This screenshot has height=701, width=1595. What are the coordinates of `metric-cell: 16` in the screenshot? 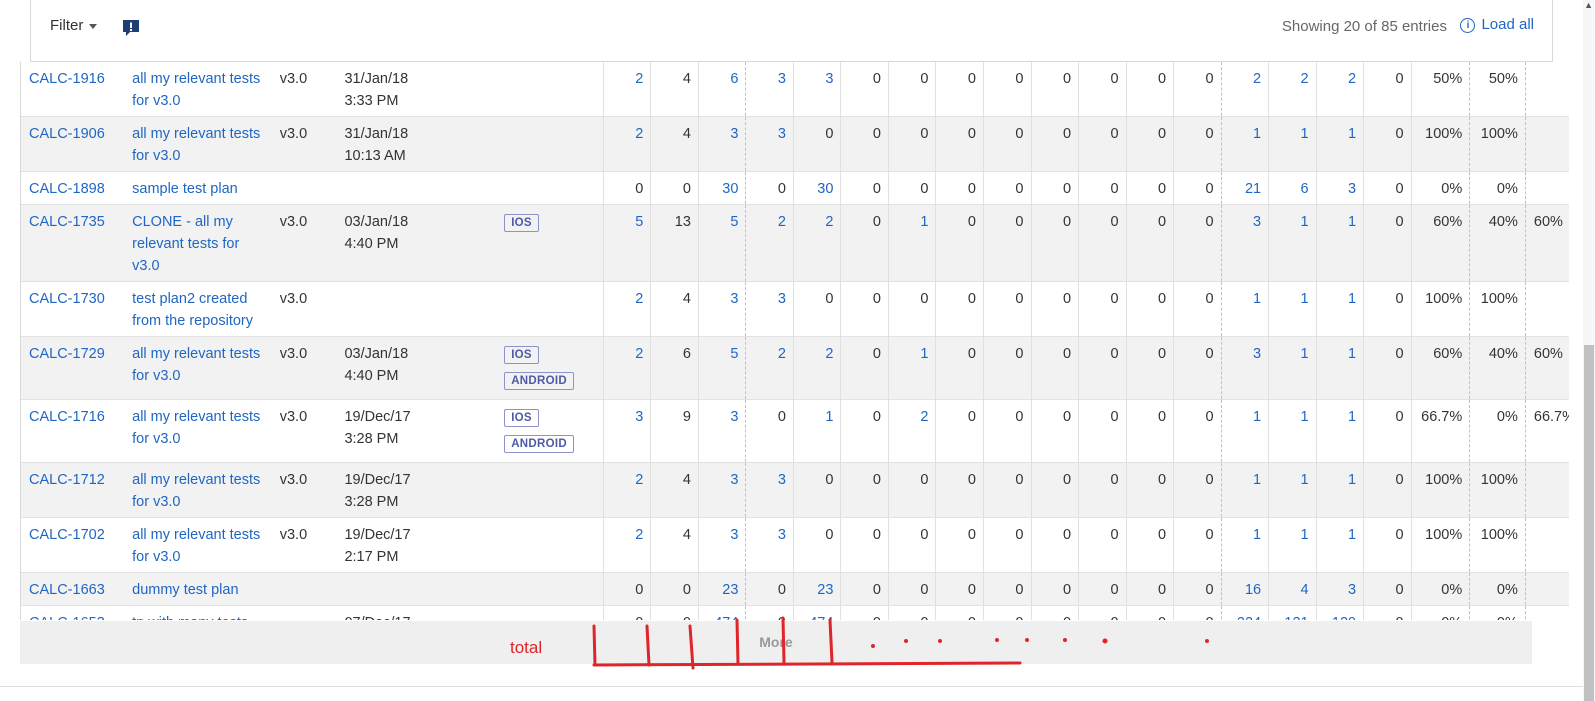 It's located at (1244, 589).